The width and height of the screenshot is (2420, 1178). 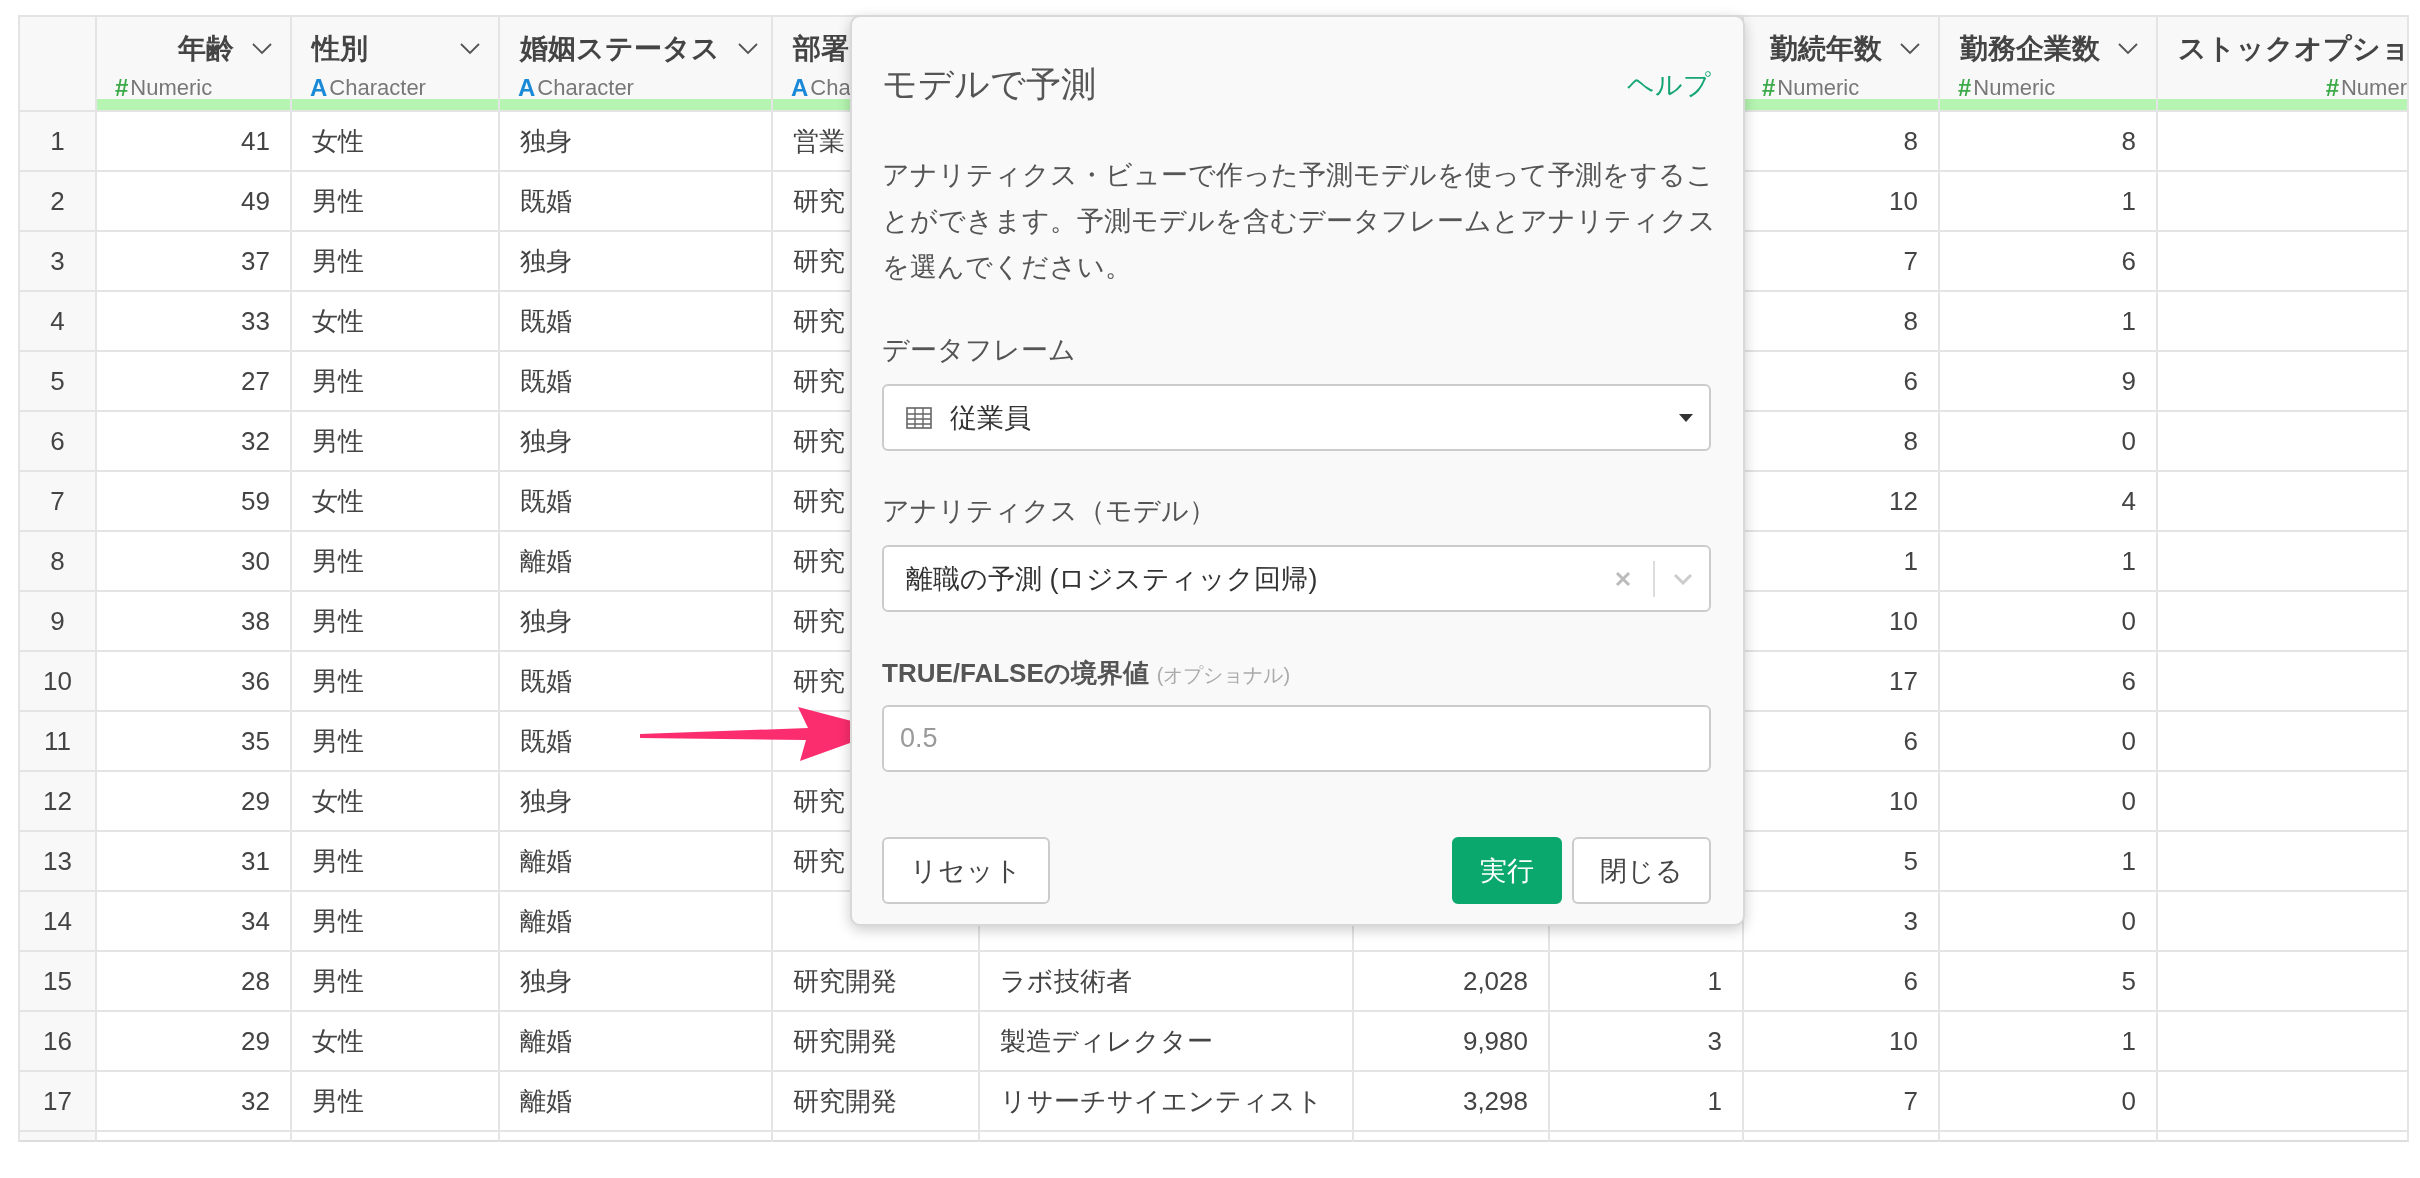 I want to click on row-number: 1, so click(x=57, y=141).